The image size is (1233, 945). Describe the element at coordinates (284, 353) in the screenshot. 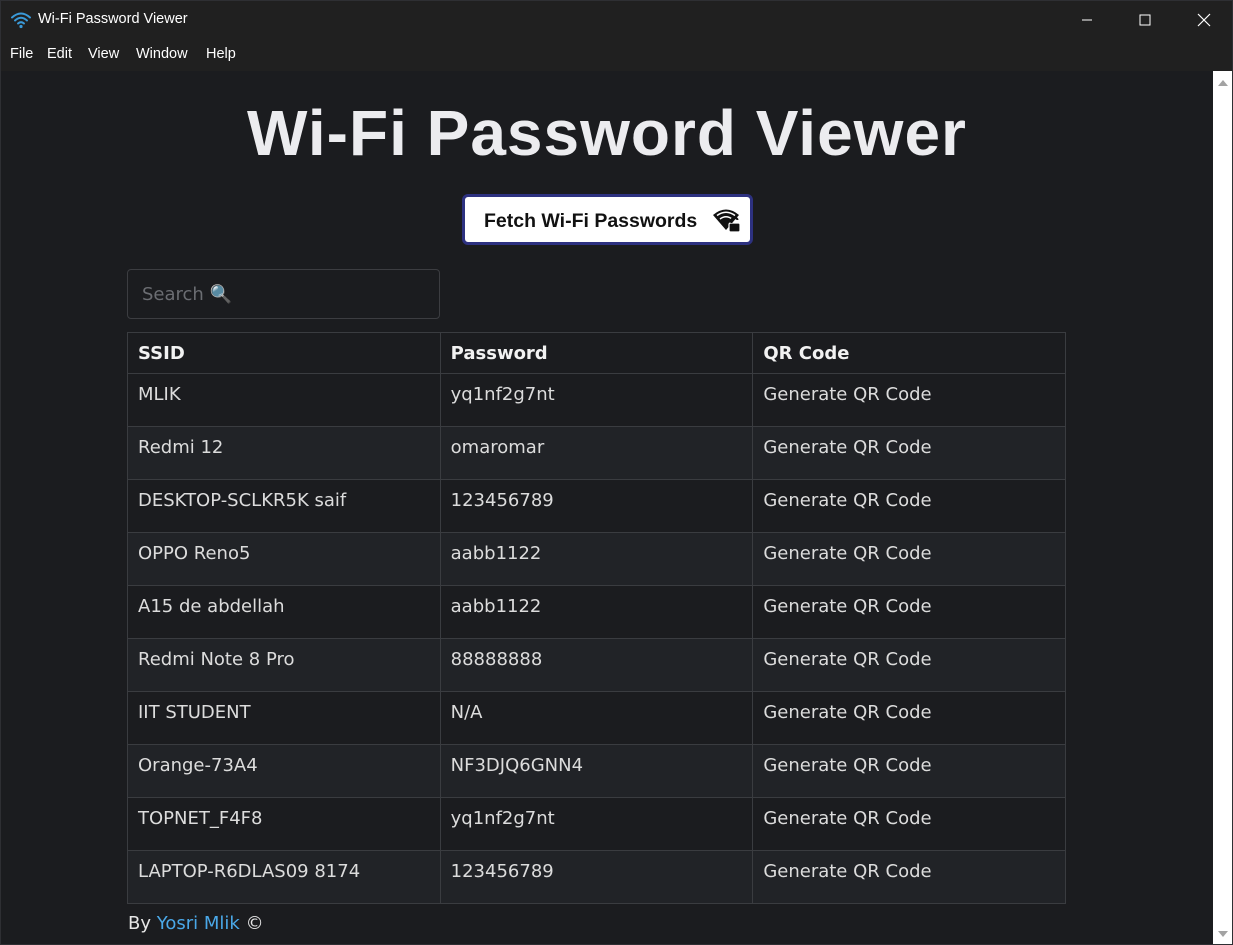

I see `header-ssid: SSID` at that location.